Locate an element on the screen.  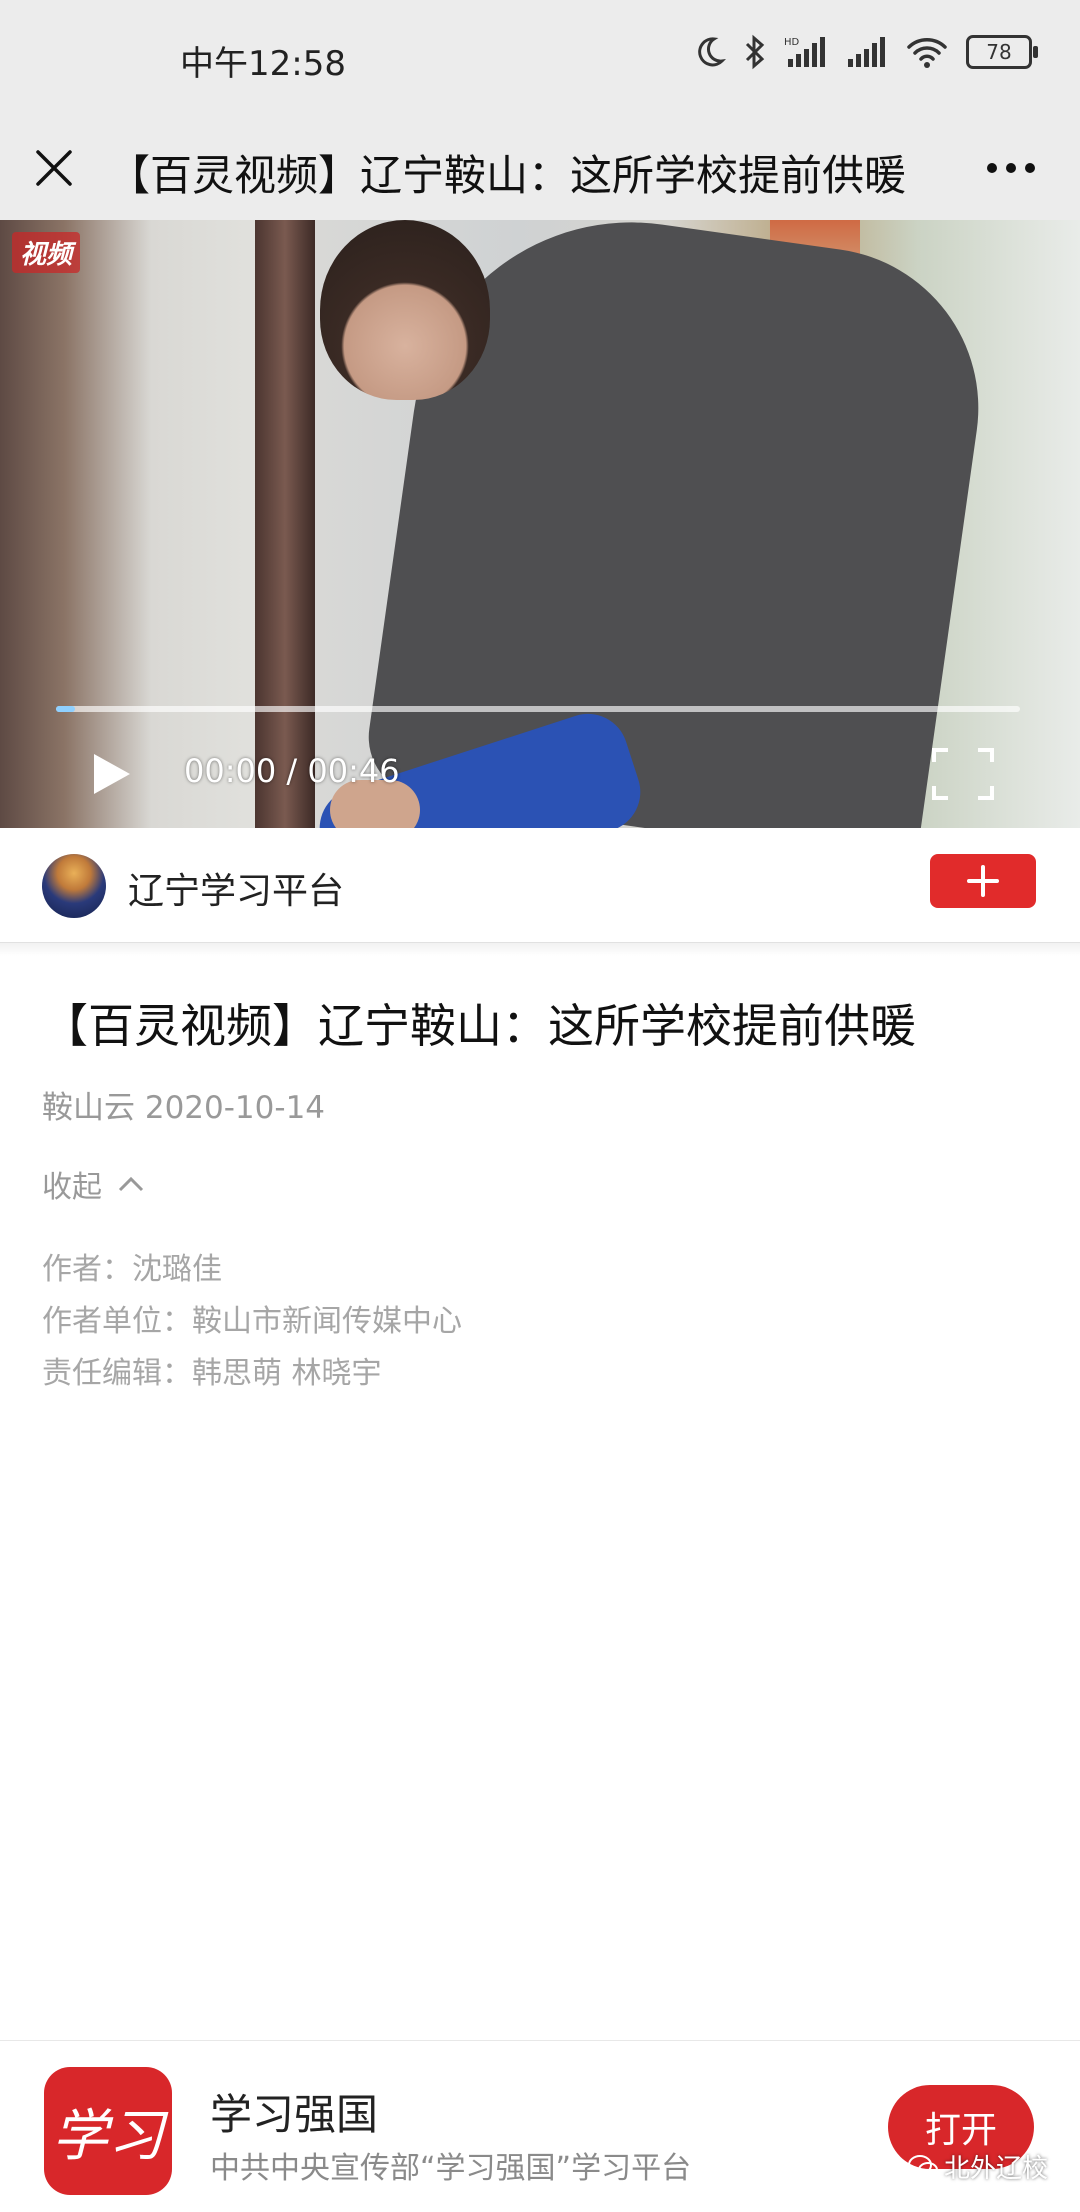
wifi-icon is located at coordinates (927, 53).